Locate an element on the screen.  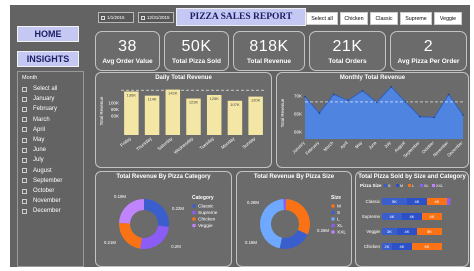
data-label: 107K is located at coordinates (235, 104).